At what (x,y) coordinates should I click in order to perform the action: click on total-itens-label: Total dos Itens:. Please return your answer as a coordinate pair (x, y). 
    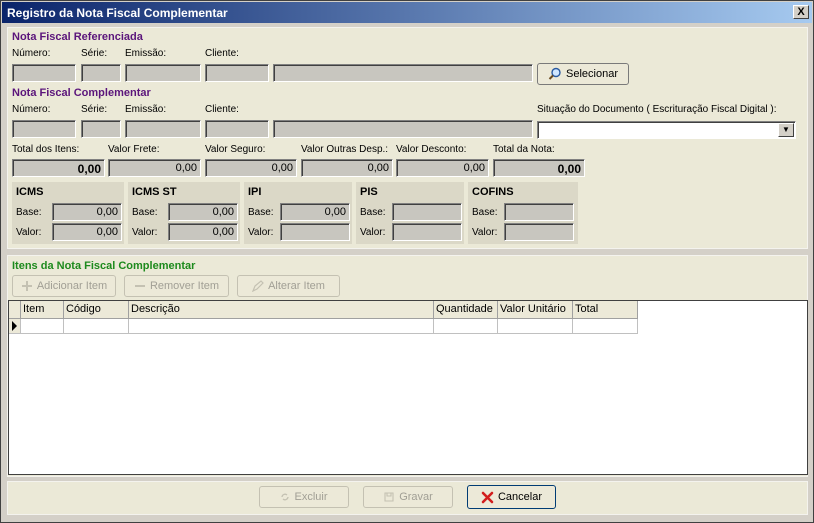
    Looking at the image, I should click on (46, 149).